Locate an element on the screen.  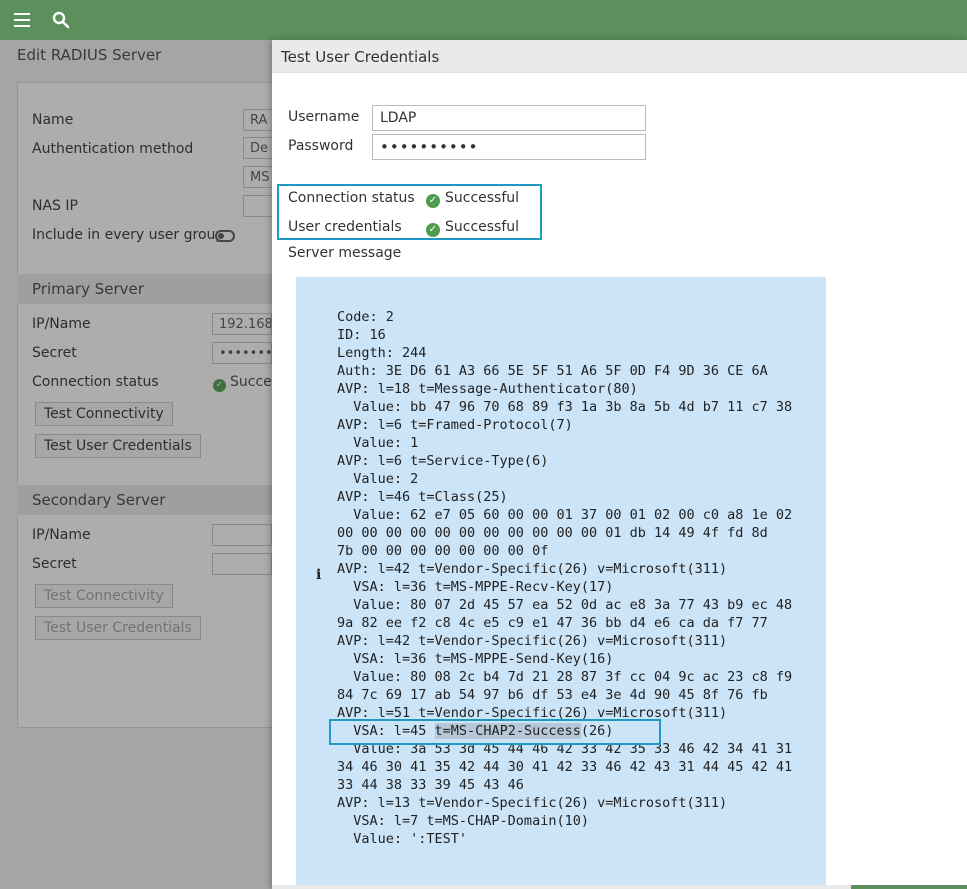
vsa-highlight-box is located at coordinates (495, 732).